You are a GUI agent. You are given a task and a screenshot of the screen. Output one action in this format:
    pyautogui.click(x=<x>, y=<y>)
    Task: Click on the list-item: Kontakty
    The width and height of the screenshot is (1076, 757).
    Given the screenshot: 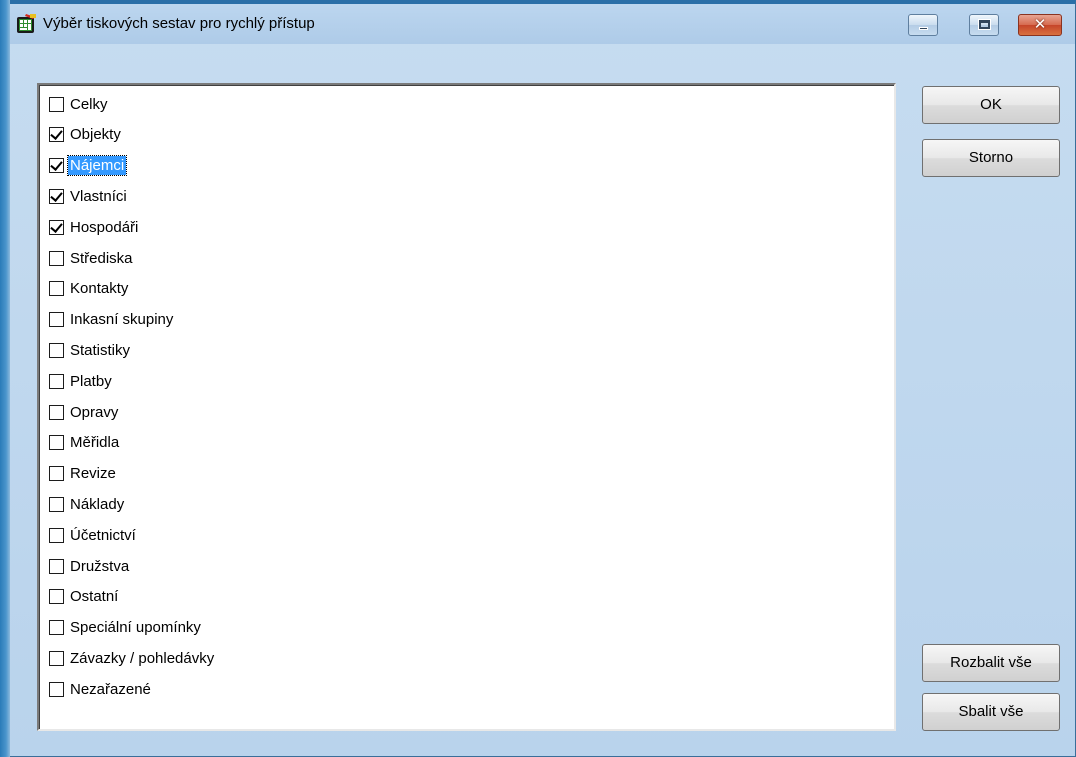 What is the action you would take?
    pyautogui.click(x=89, y=289)
    